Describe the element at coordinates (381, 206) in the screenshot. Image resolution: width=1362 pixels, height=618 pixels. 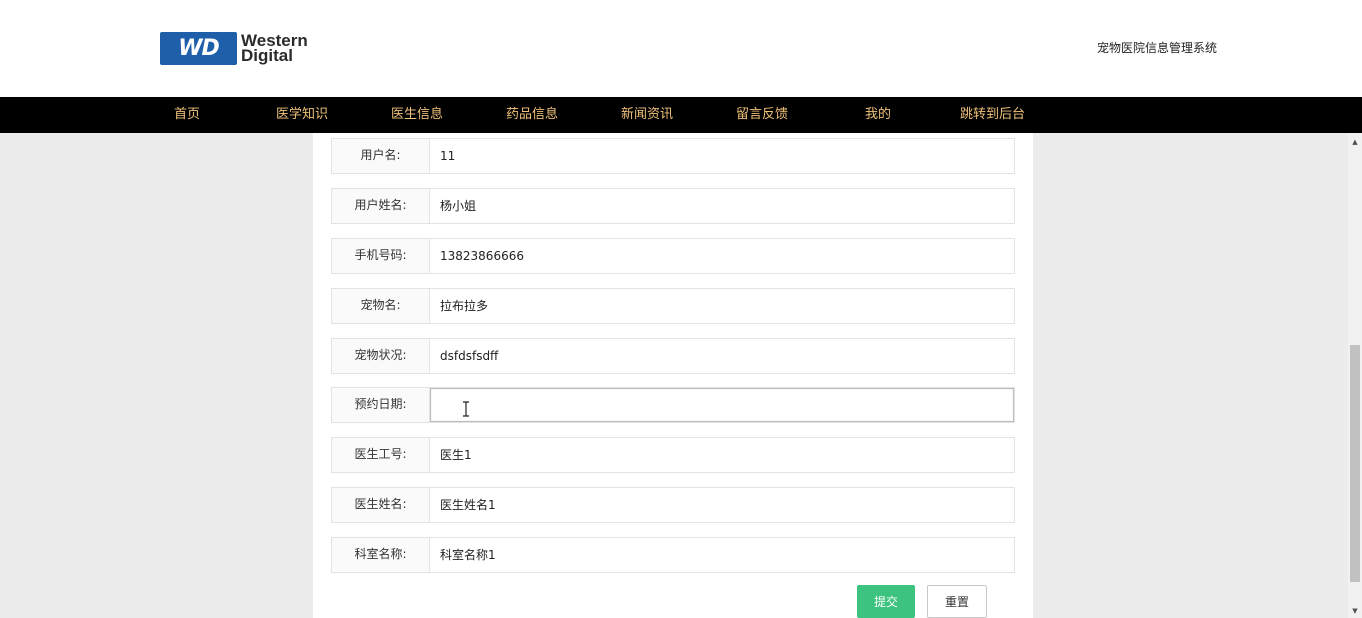
I see `field-label: 用户姓名:` at that location.